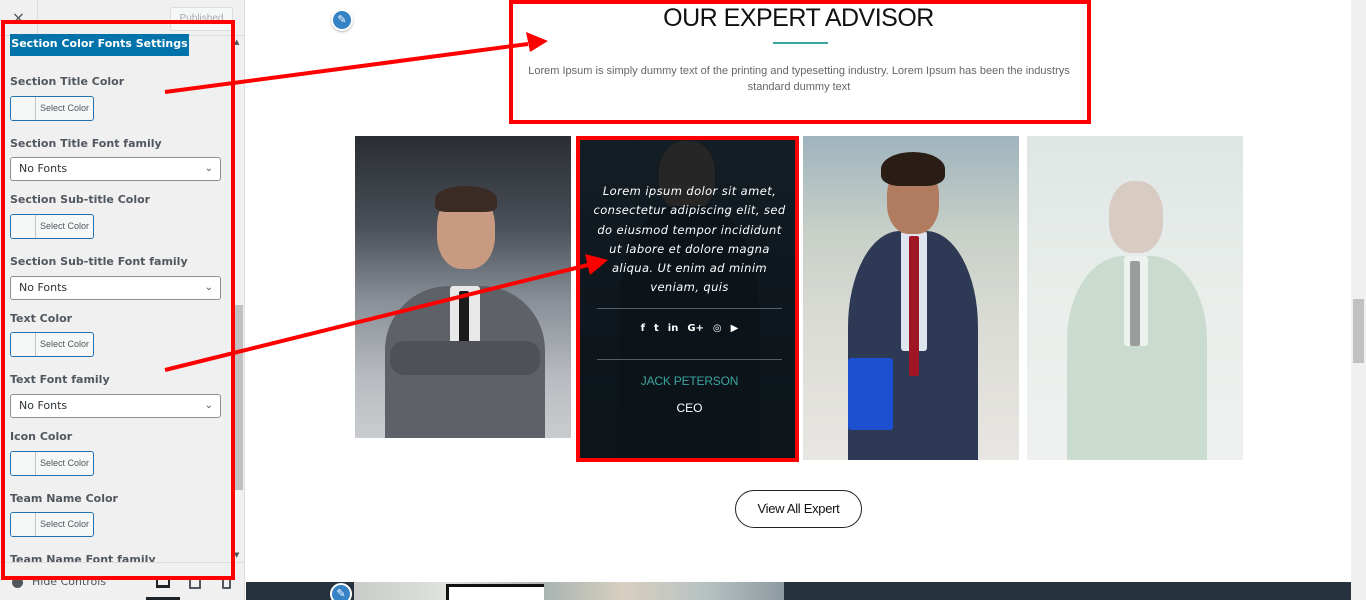  Describe the element at coordinates (17, 582) in the screenshot. I see `hide-controls-icon` at that location.